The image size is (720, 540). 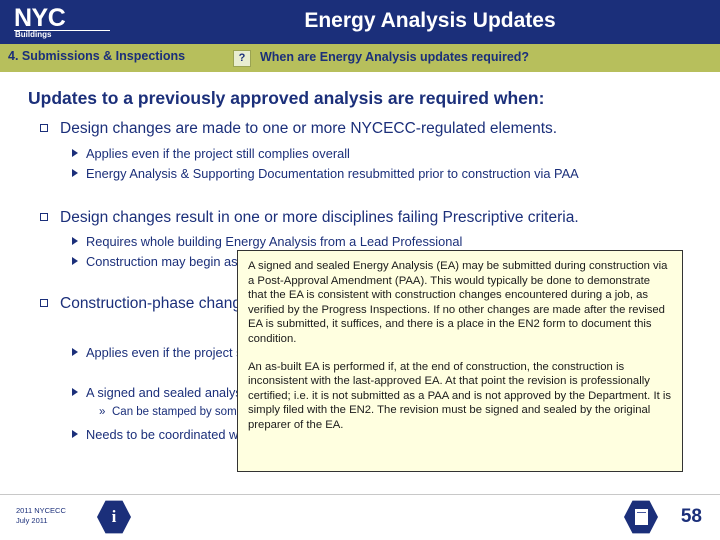 I want to click on info-icon: i, so click(x=114, y=517).